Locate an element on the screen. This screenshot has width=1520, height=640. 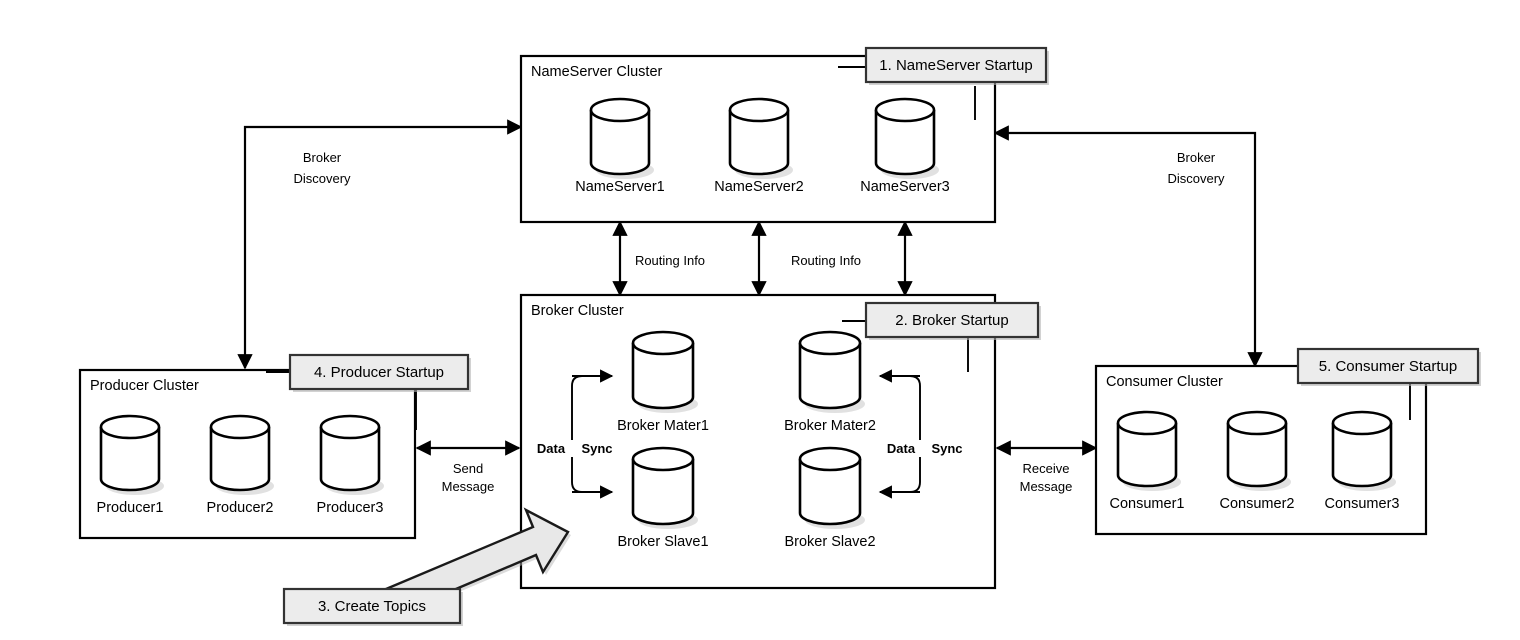
callout-step-5: 5. Consumer Startup is located at coordinates (1388, 366).